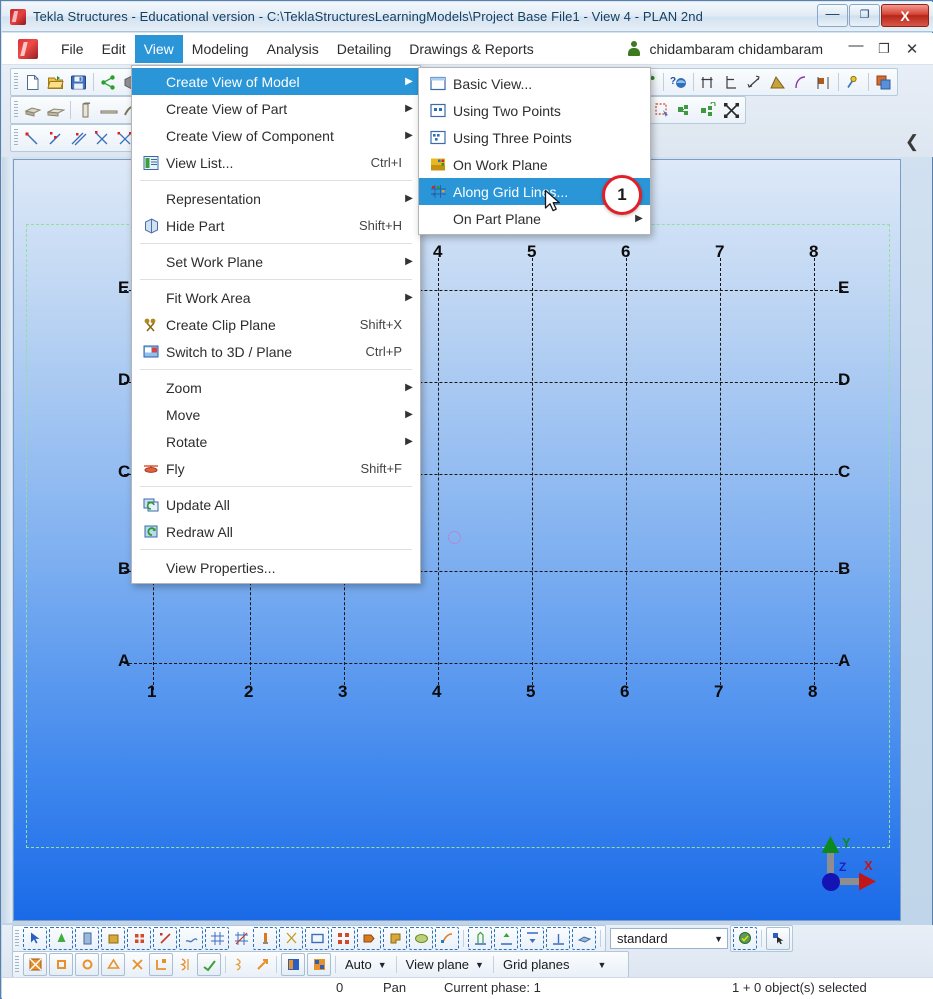 The width and height of the screenshot is (933, 999). I want to click on snap-to-mid-icon, so click(558, 938).